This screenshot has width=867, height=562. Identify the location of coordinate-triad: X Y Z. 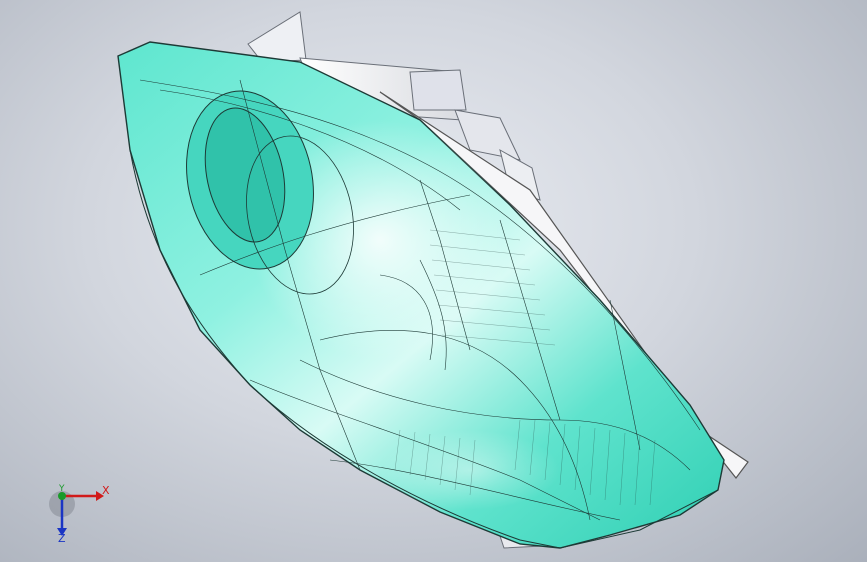
(84, 513).